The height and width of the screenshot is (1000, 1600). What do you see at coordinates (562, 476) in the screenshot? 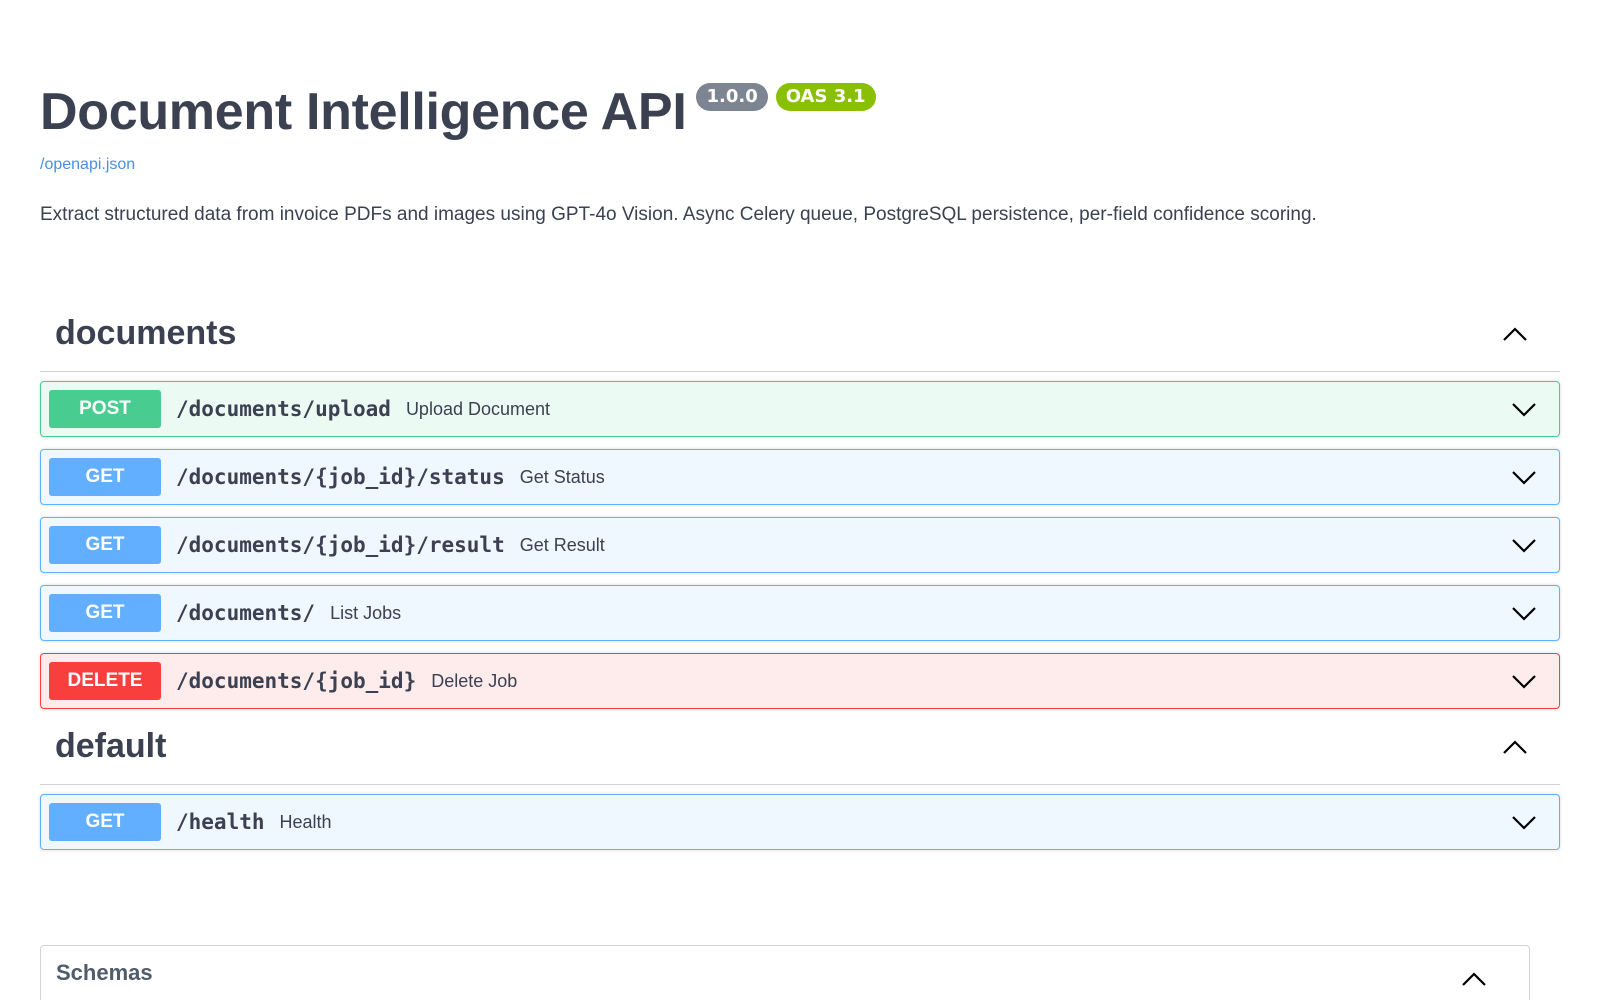
I see `operation-summary: Get Status` at bounding box center [562, 476].